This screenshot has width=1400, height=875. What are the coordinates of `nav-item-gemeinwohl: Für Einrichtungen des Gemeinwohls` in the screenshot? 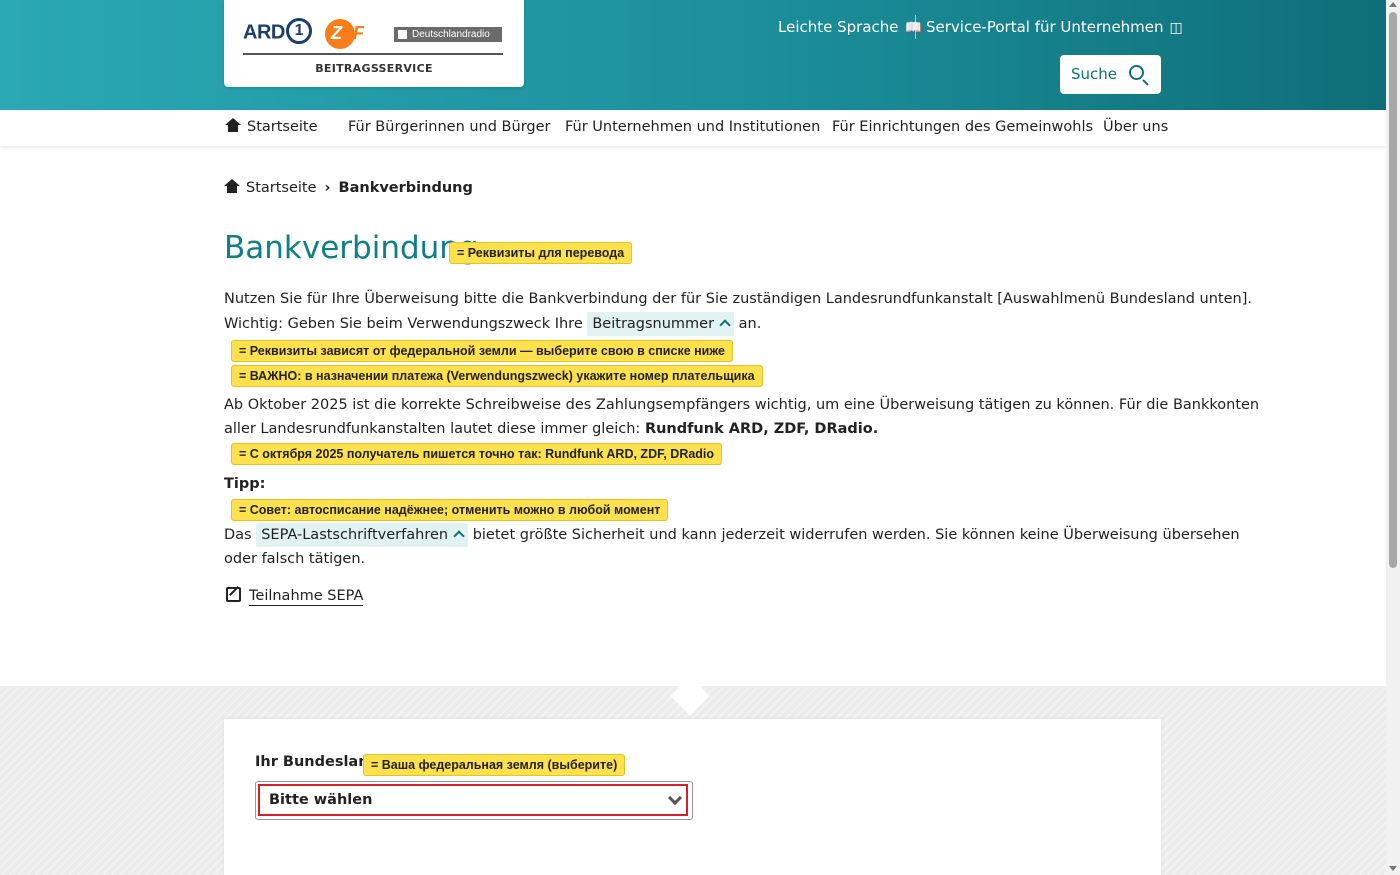 It's located at (962, 127).